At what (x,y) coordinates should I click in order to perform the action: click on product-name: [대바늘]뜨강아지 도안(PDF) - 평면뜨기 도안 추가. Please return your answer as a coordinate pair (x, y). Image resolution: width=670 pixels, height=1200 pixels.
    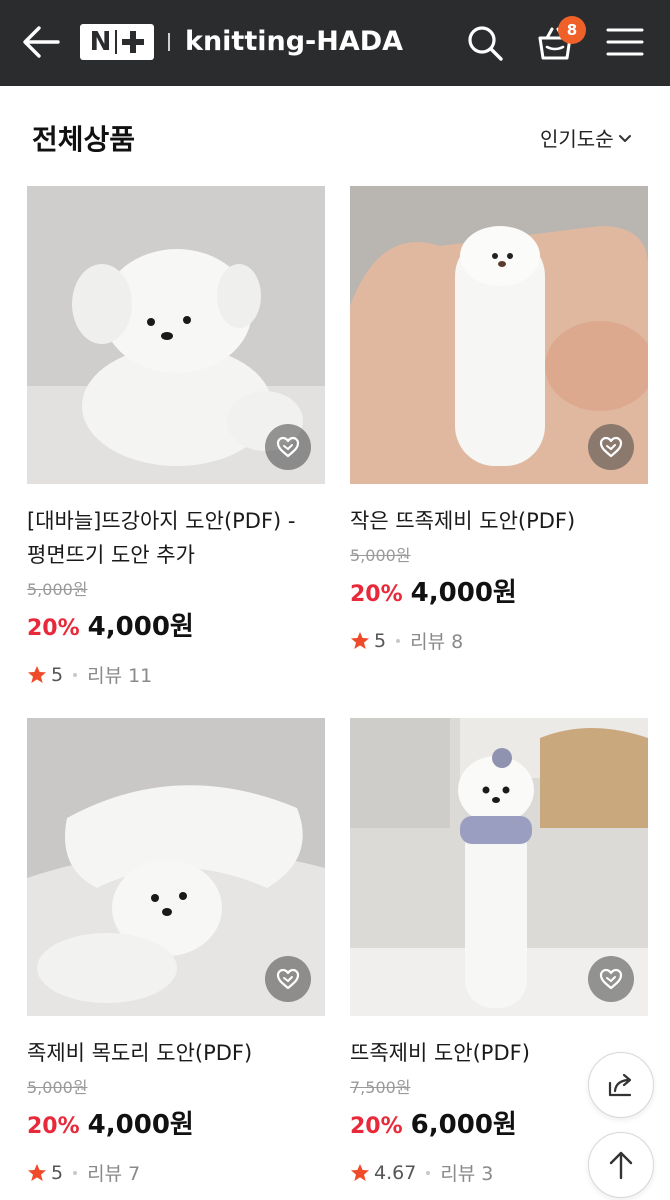
    Looking at the image, I should click on (176, 538).